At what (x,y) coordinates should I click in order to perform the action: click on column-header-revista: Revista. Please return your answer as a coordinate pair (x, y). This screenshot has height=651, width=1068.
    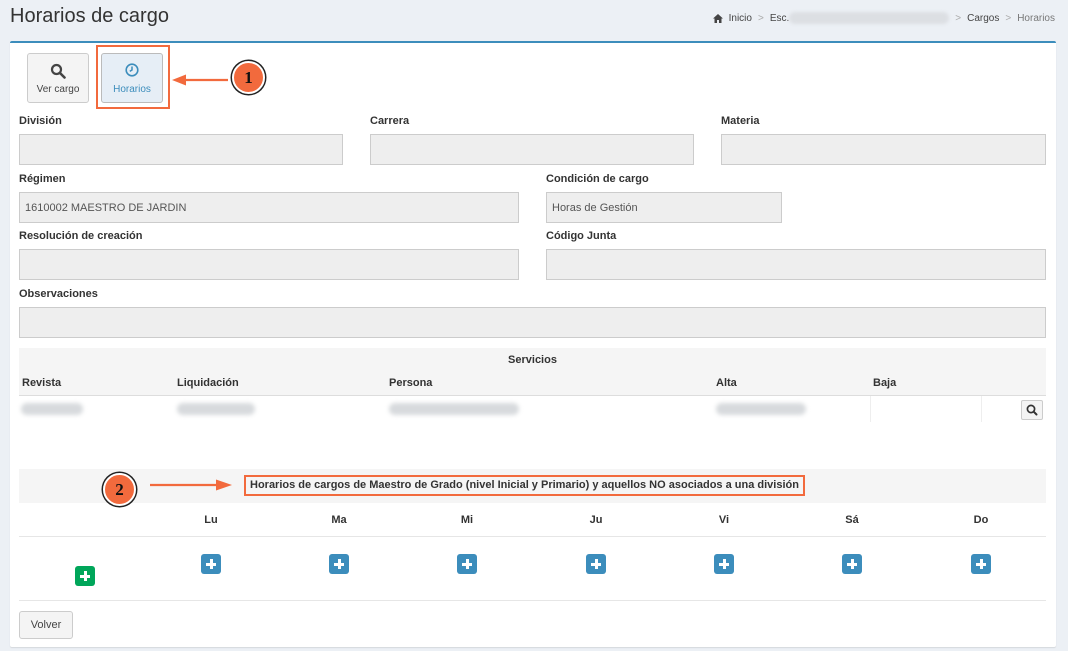
    Looking at the image, I should click on (42, 383).